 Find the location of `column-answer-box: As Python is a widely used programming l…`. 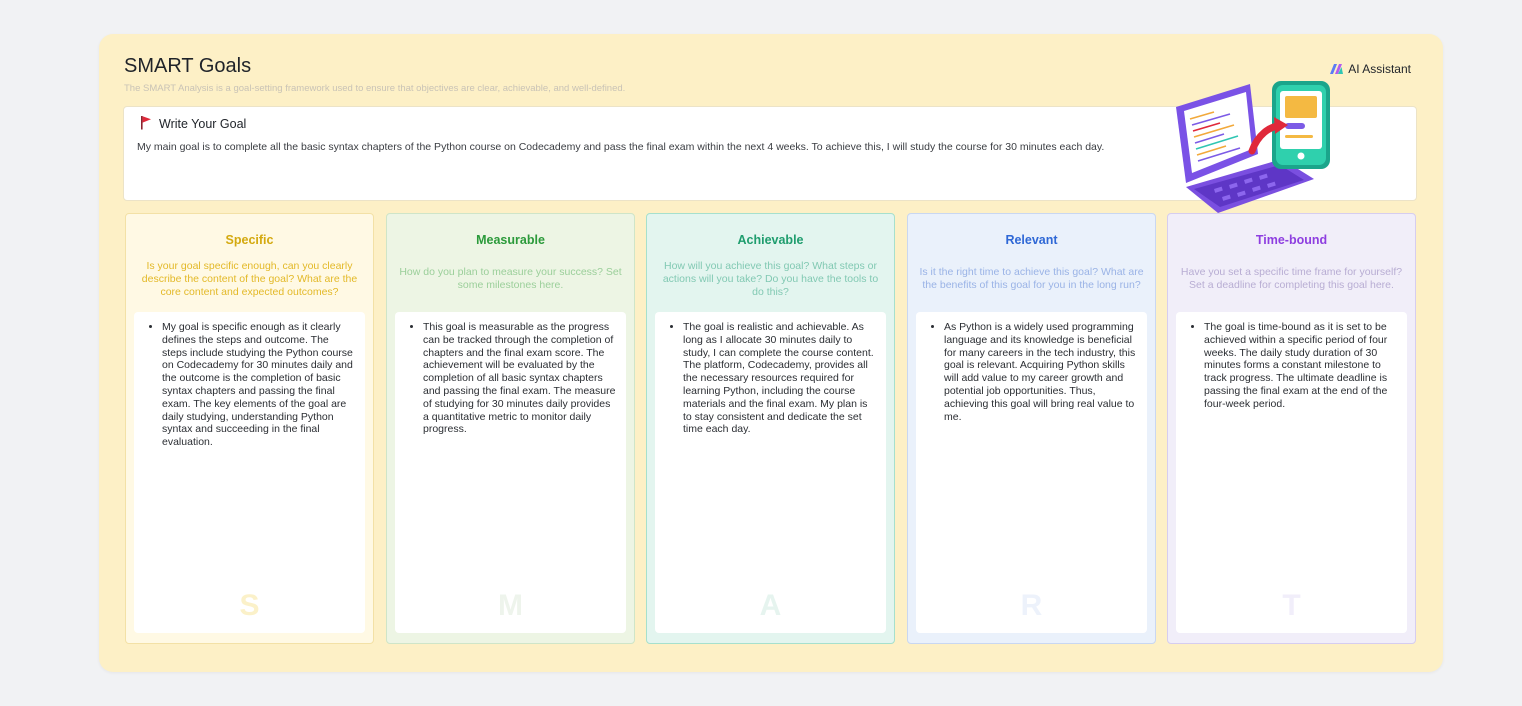

column-answer-box: As Python is a widely used programming l… is located at coordinates (1031, 472).